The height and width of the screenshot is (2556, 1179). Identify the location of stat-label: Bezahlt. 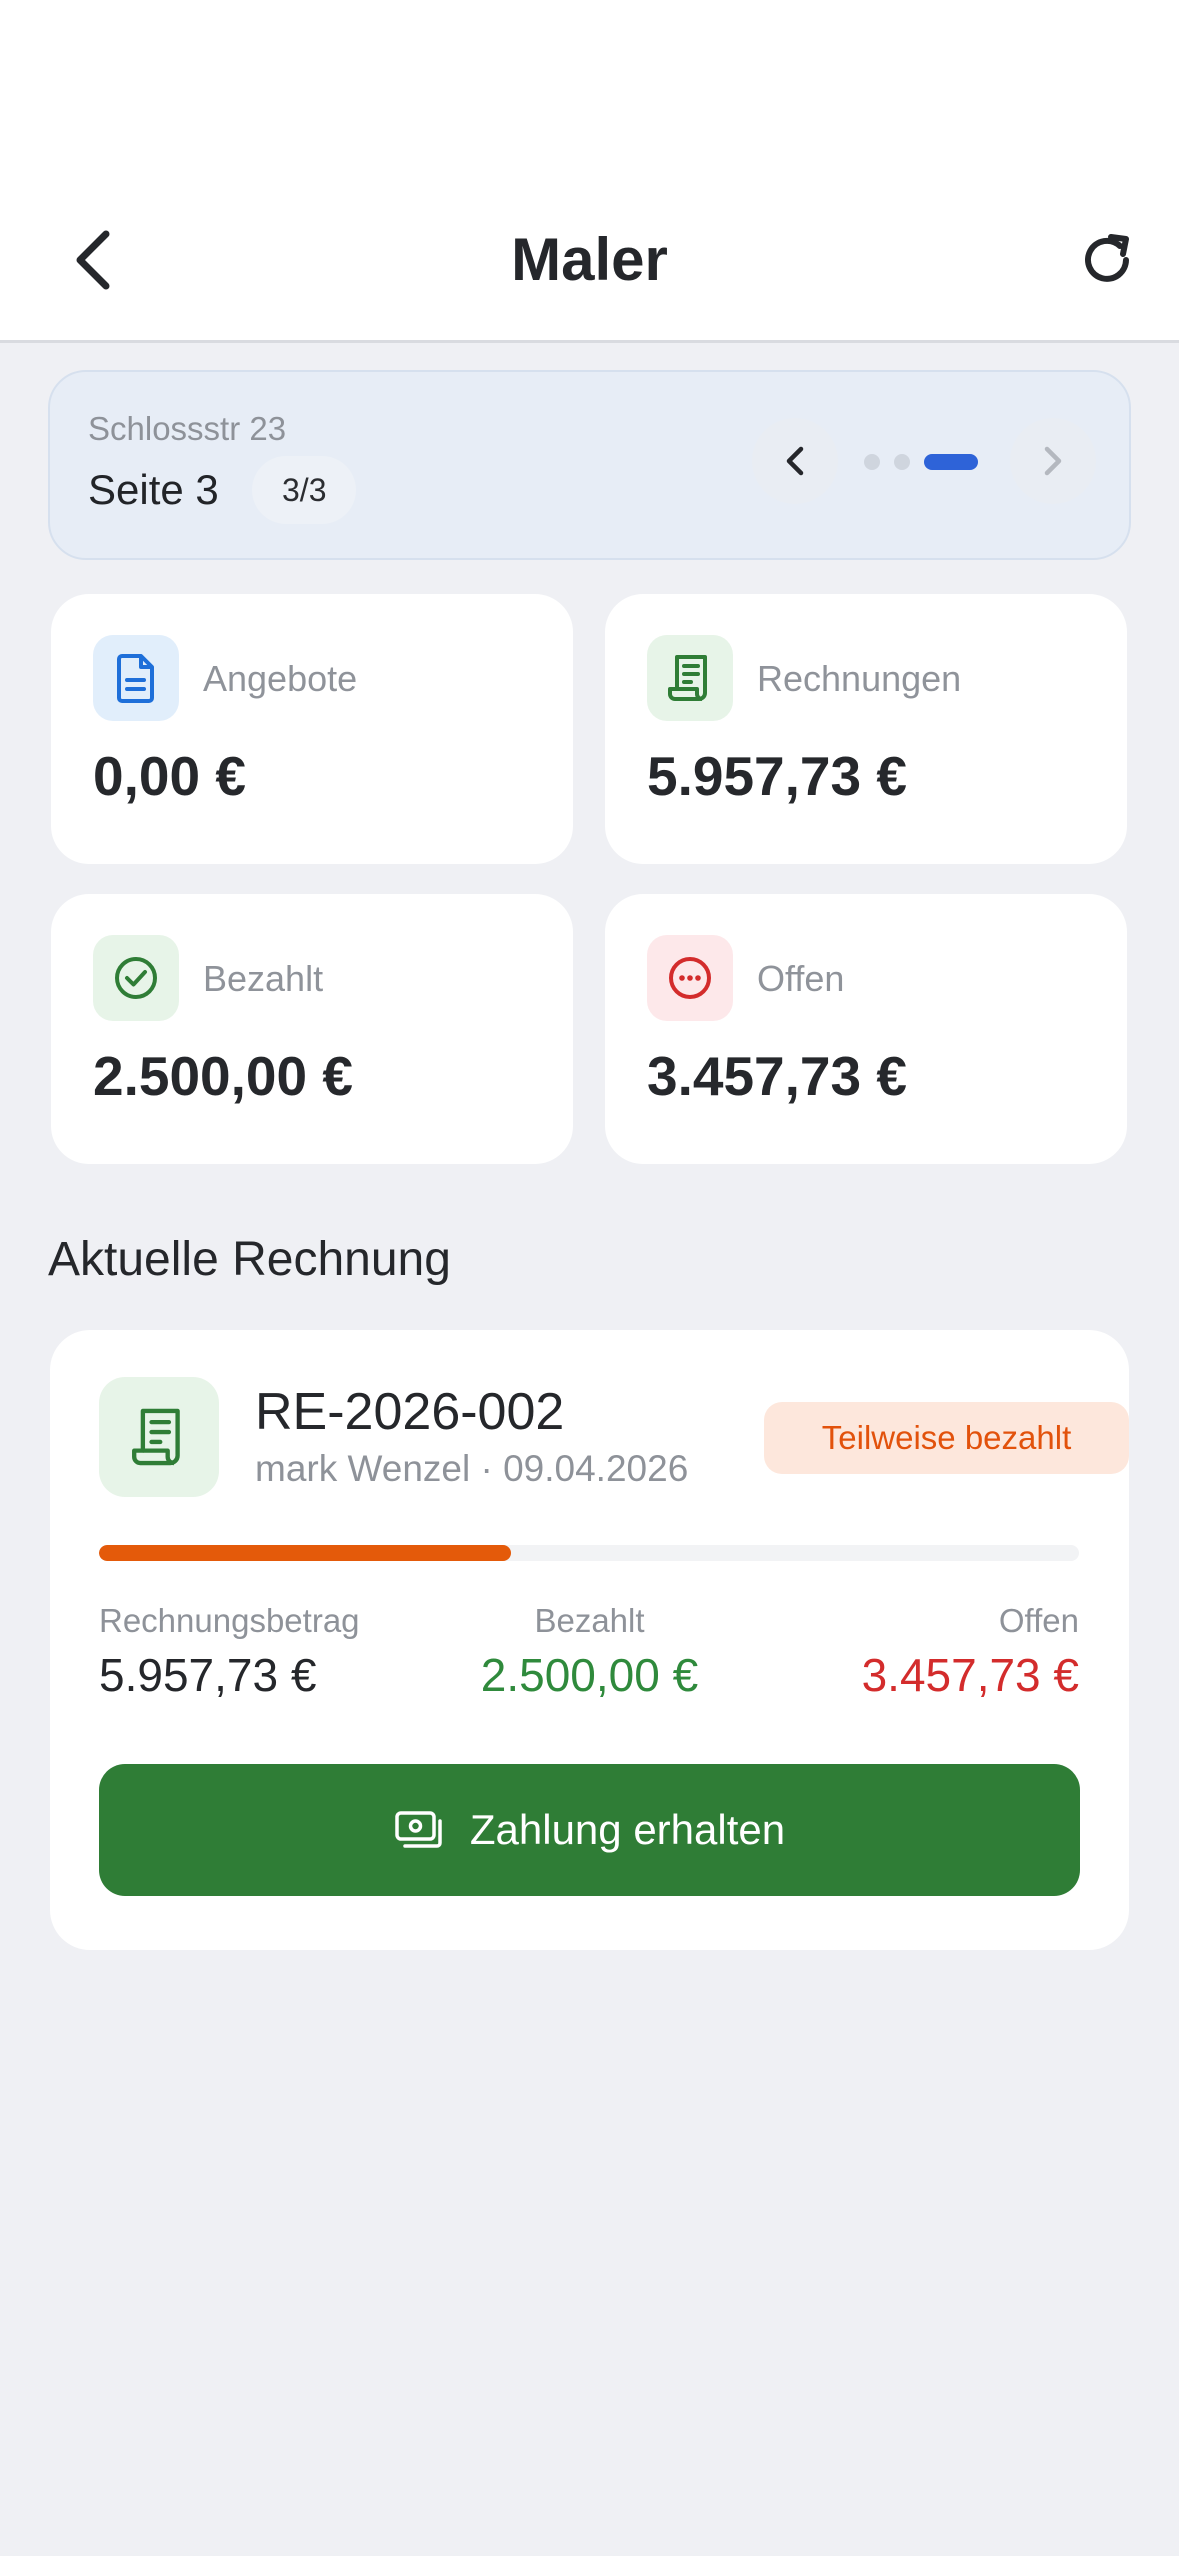
(263, 978).